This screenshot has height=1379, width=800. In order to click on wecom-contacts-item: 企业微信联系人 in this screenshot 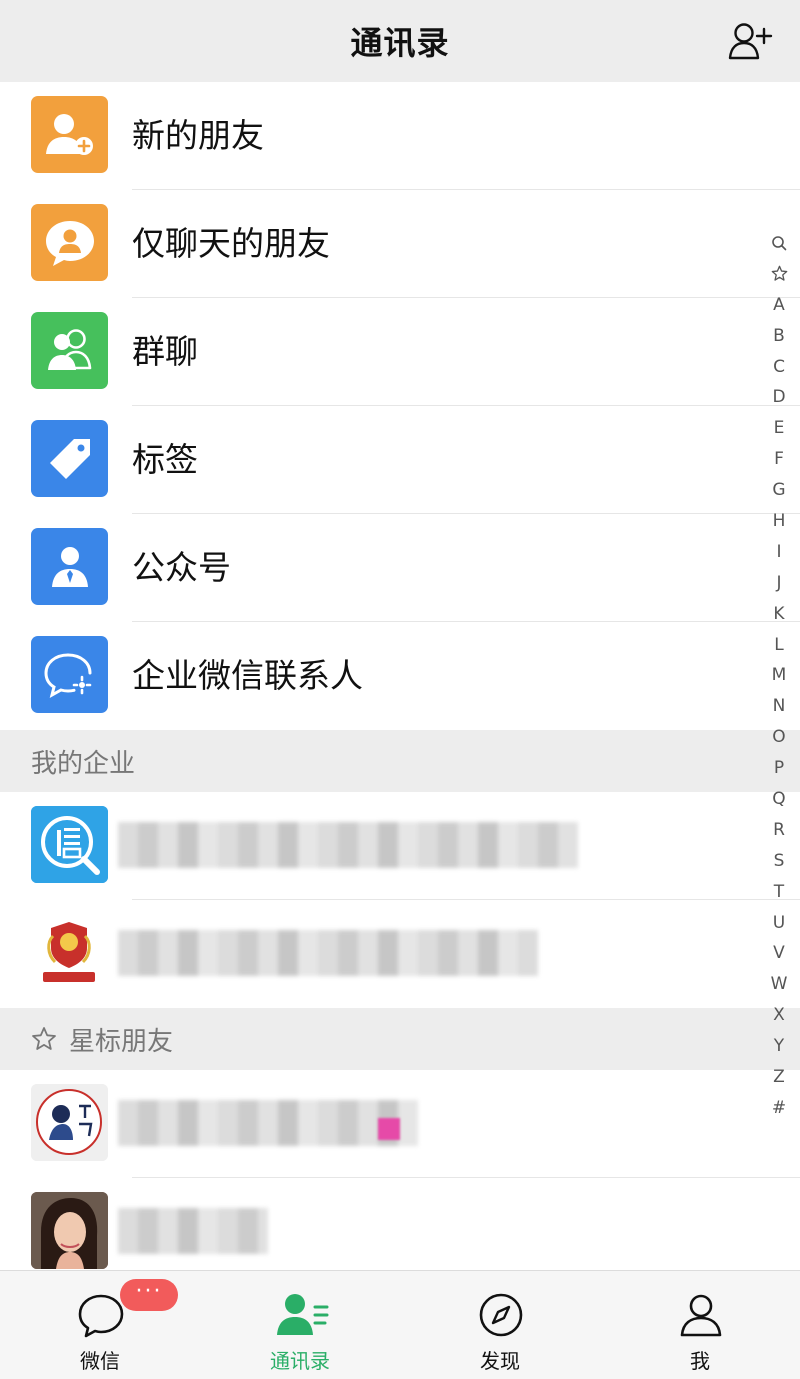, I will do `click(400, 676)`.